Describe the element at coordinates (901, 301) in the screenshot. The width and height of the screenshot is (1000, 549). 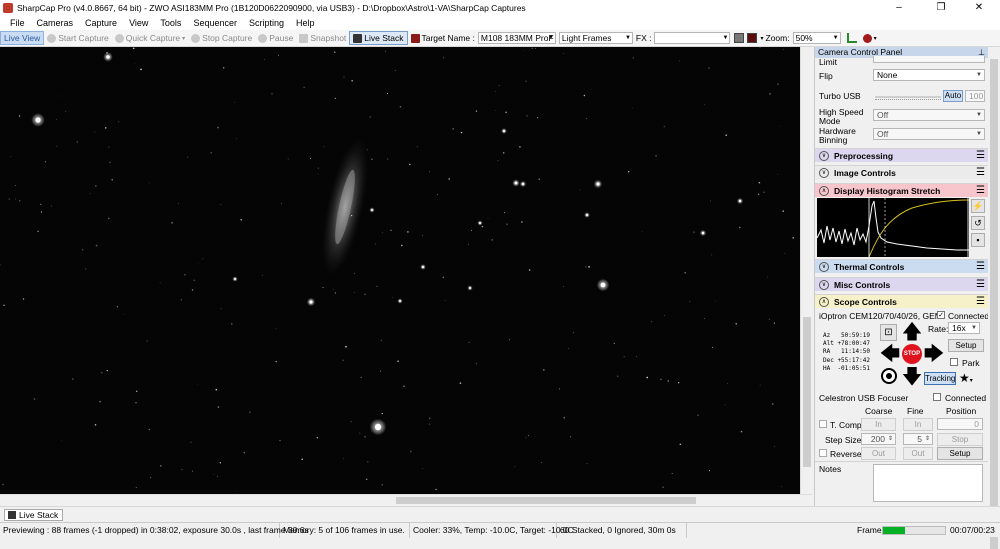
I see `section-scope-controls: ∧ Scope Controls ☰` at that location.